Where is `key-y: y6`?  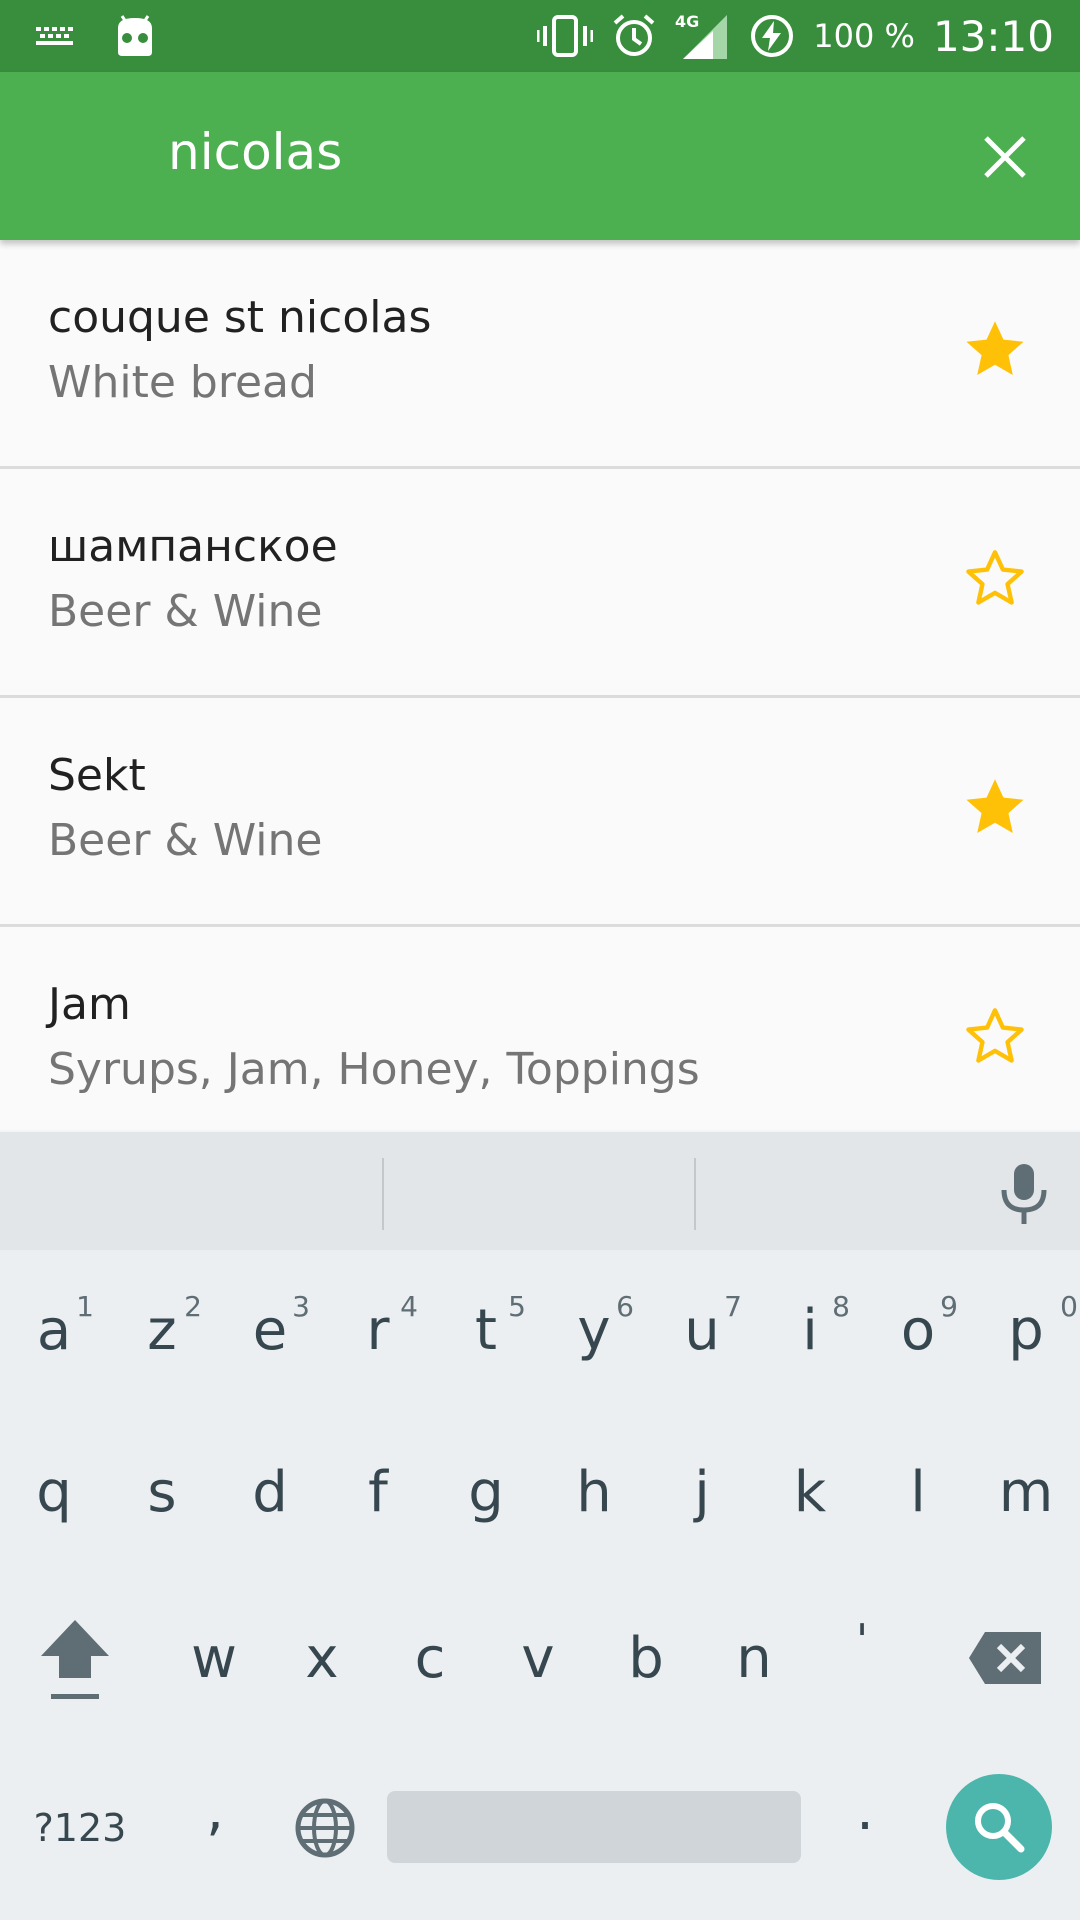 key-y: y6 is located at coordinates (594, 1330).